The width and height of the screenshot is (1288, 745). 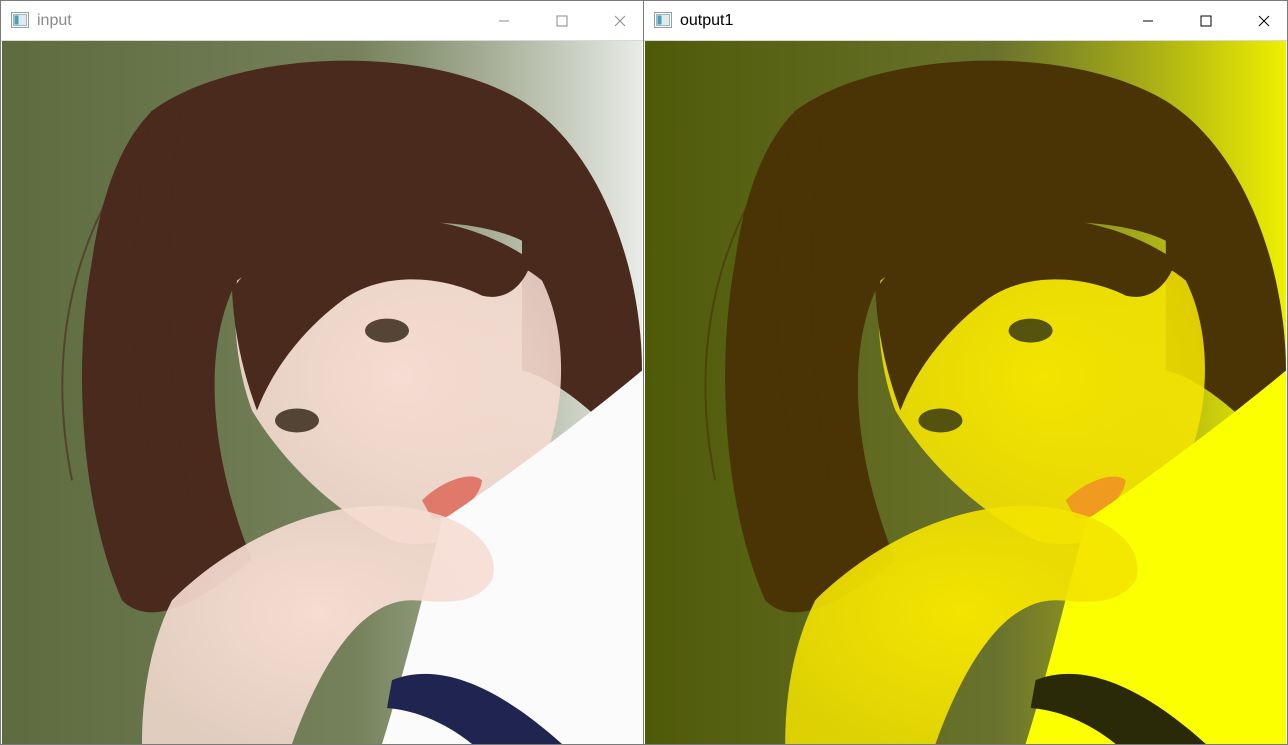 What do you see at coordinates (965, 21) in the screenshot?
I see `title-bar: output1` at bounding box center [965, 21].